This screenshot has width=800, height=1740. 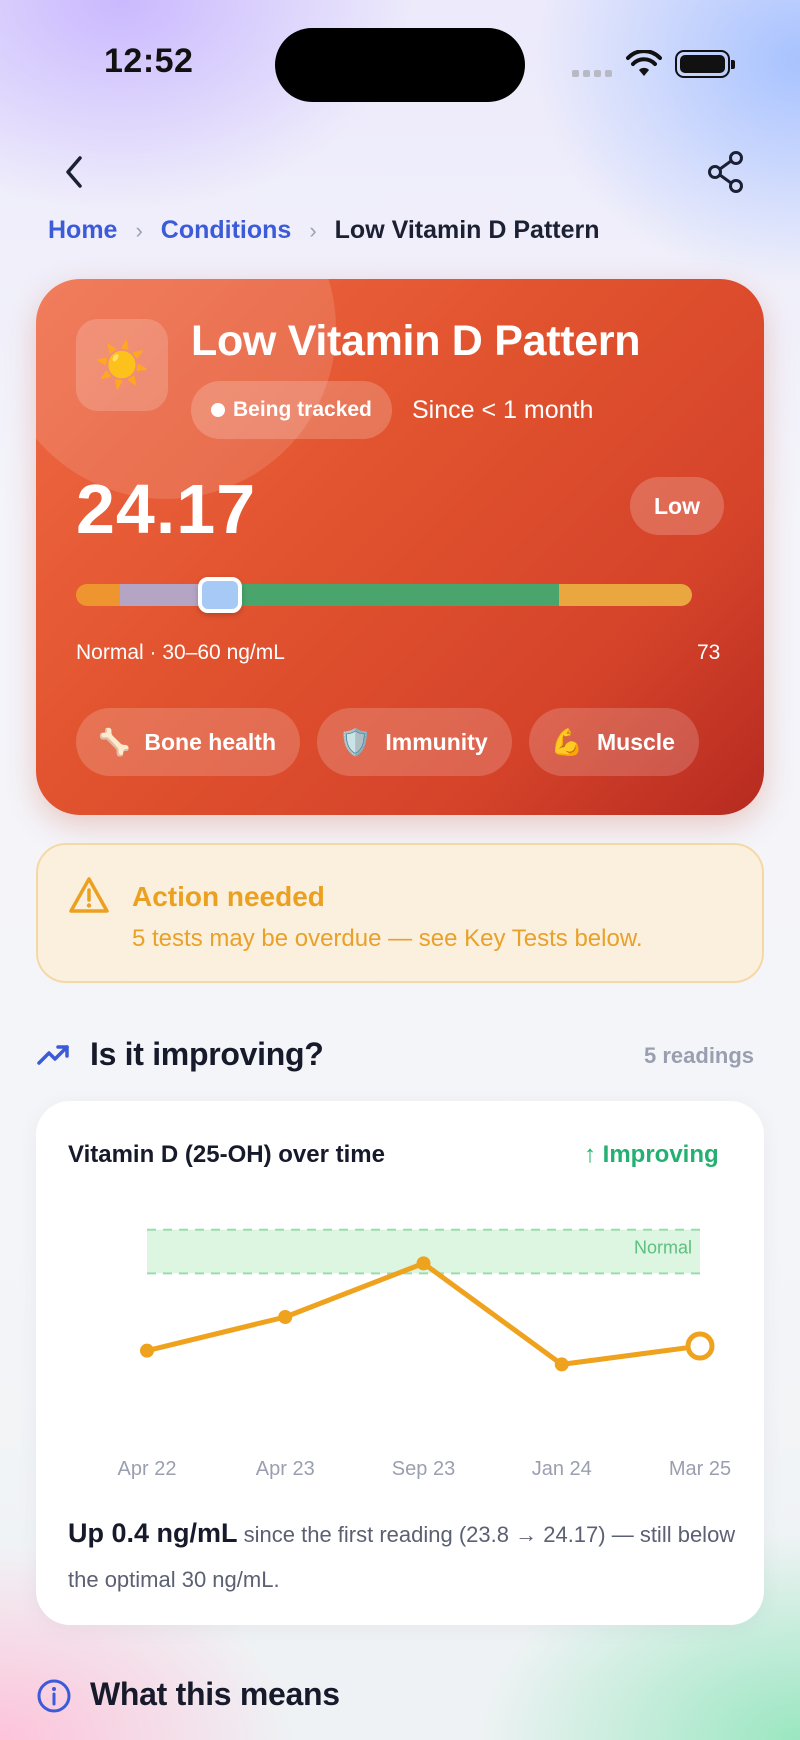 I want to click on share-button, so click(x=726, y=172).